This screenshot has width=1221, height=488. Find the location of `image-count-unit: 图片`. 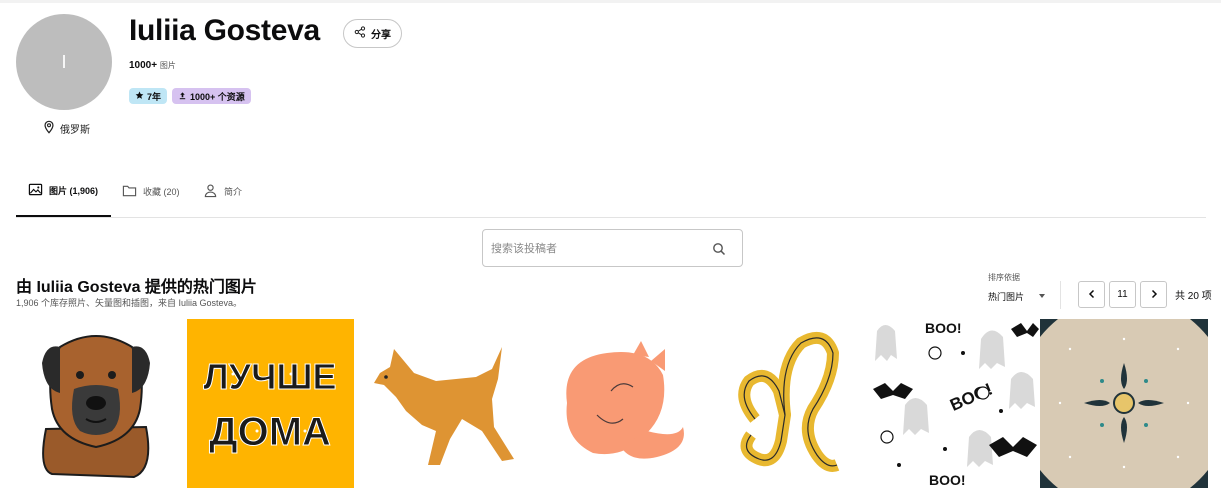

image-count-unit: 图片 is located at coordinates (167, 65).